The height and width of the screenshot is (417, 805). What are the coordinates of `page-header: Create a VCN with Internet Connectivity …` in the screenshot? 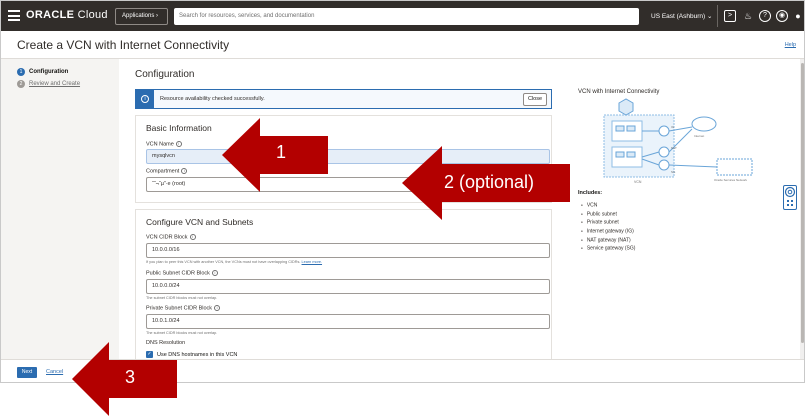 It's located at (402, 45).